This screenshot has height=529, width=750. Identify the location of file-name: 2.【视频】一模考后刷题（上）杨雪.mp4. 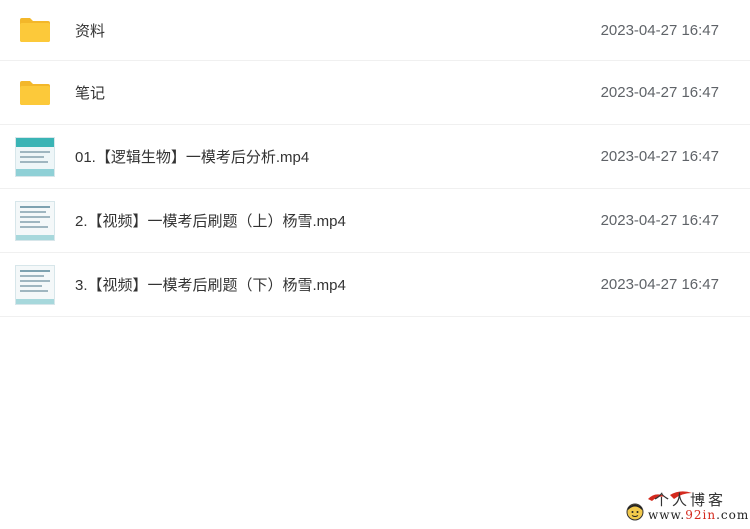
(210, 220).